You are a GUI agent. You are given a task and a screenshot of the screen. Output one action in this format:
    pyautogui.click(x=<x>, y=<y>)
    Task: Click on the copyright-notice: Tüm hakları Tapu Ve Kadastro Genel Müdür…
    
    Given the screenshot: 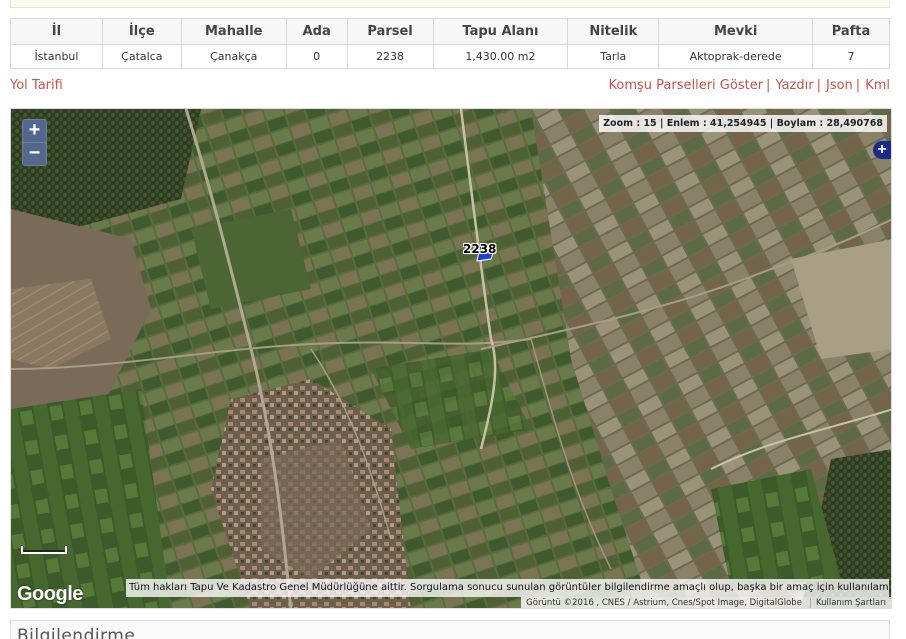 What is the action you would take?
    pyautogui.click(x=507, y=588)
    